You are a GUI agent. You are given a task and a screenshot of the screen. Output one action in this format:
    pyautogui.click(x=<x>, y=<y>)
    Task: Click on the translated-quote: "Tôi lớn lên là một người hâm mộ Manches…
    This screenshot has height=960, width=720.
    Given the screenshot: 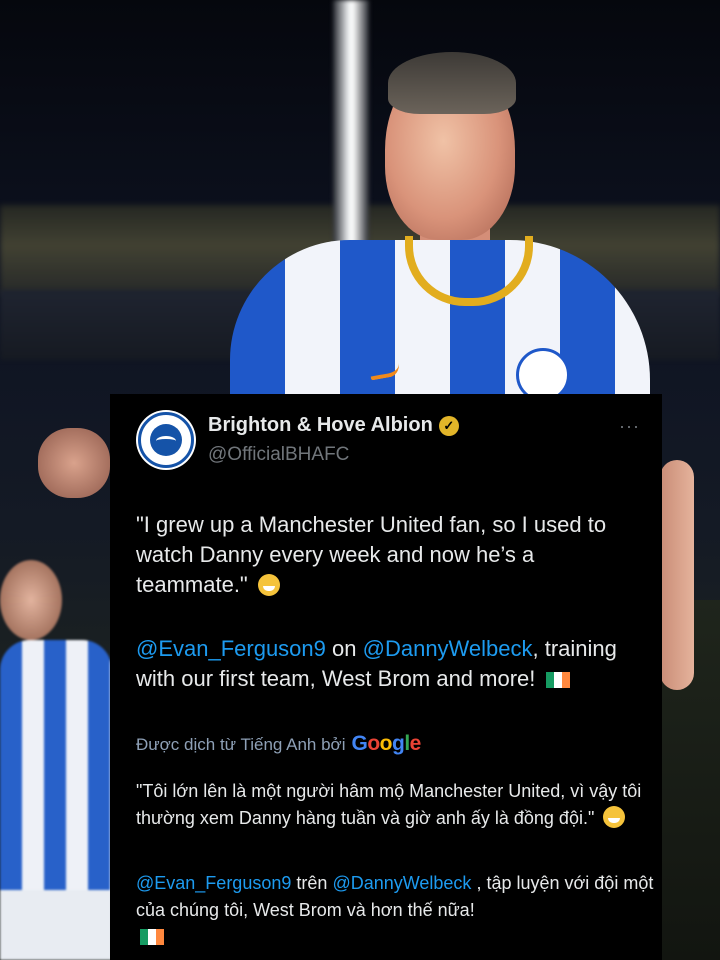 What is the action you would take?
    pyautogui.click(x=396, y=805)
    